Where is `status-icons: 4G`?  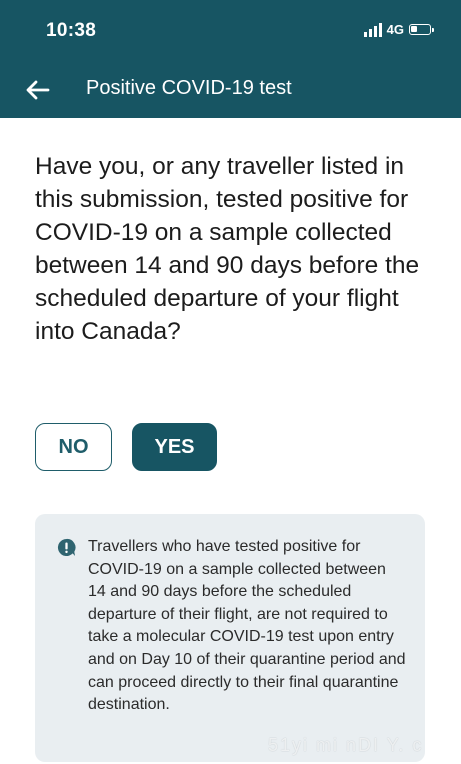 status-icons: 4G is located at coordinates (398, 29).